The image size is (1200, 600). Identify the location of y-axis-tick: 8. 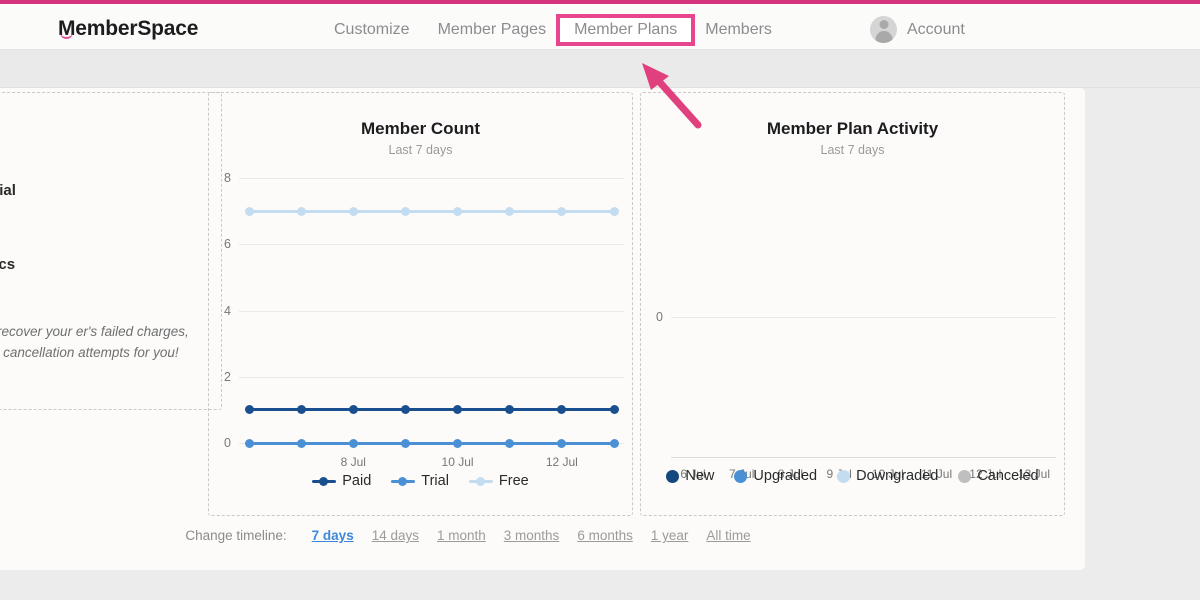
(227, 178).